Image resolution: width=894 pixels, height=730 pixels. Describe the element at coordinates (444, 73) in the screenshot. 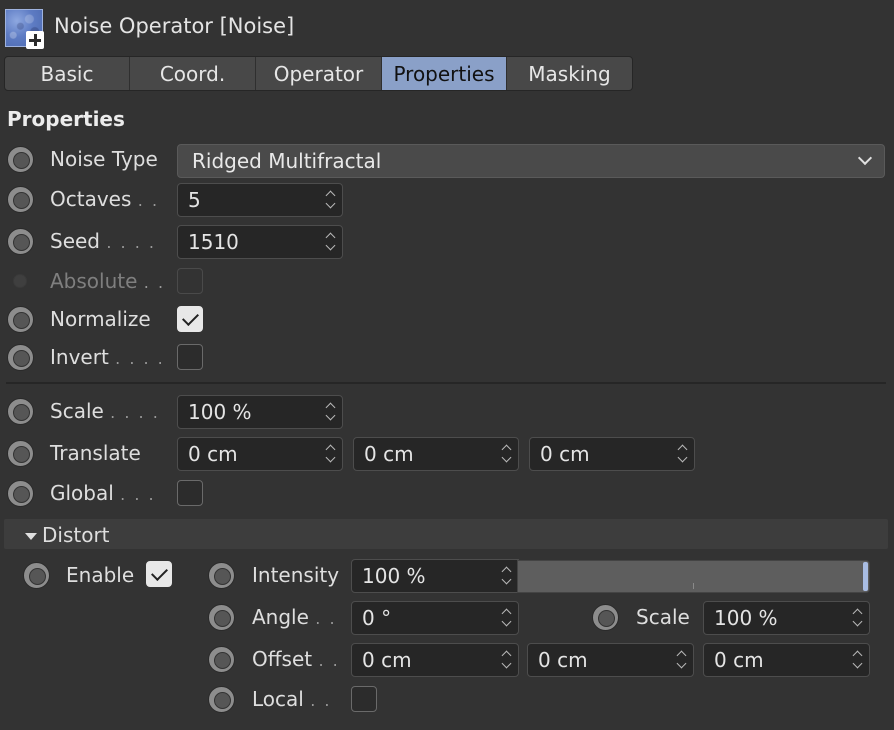

I see `tab-properties: Properties` at that location.